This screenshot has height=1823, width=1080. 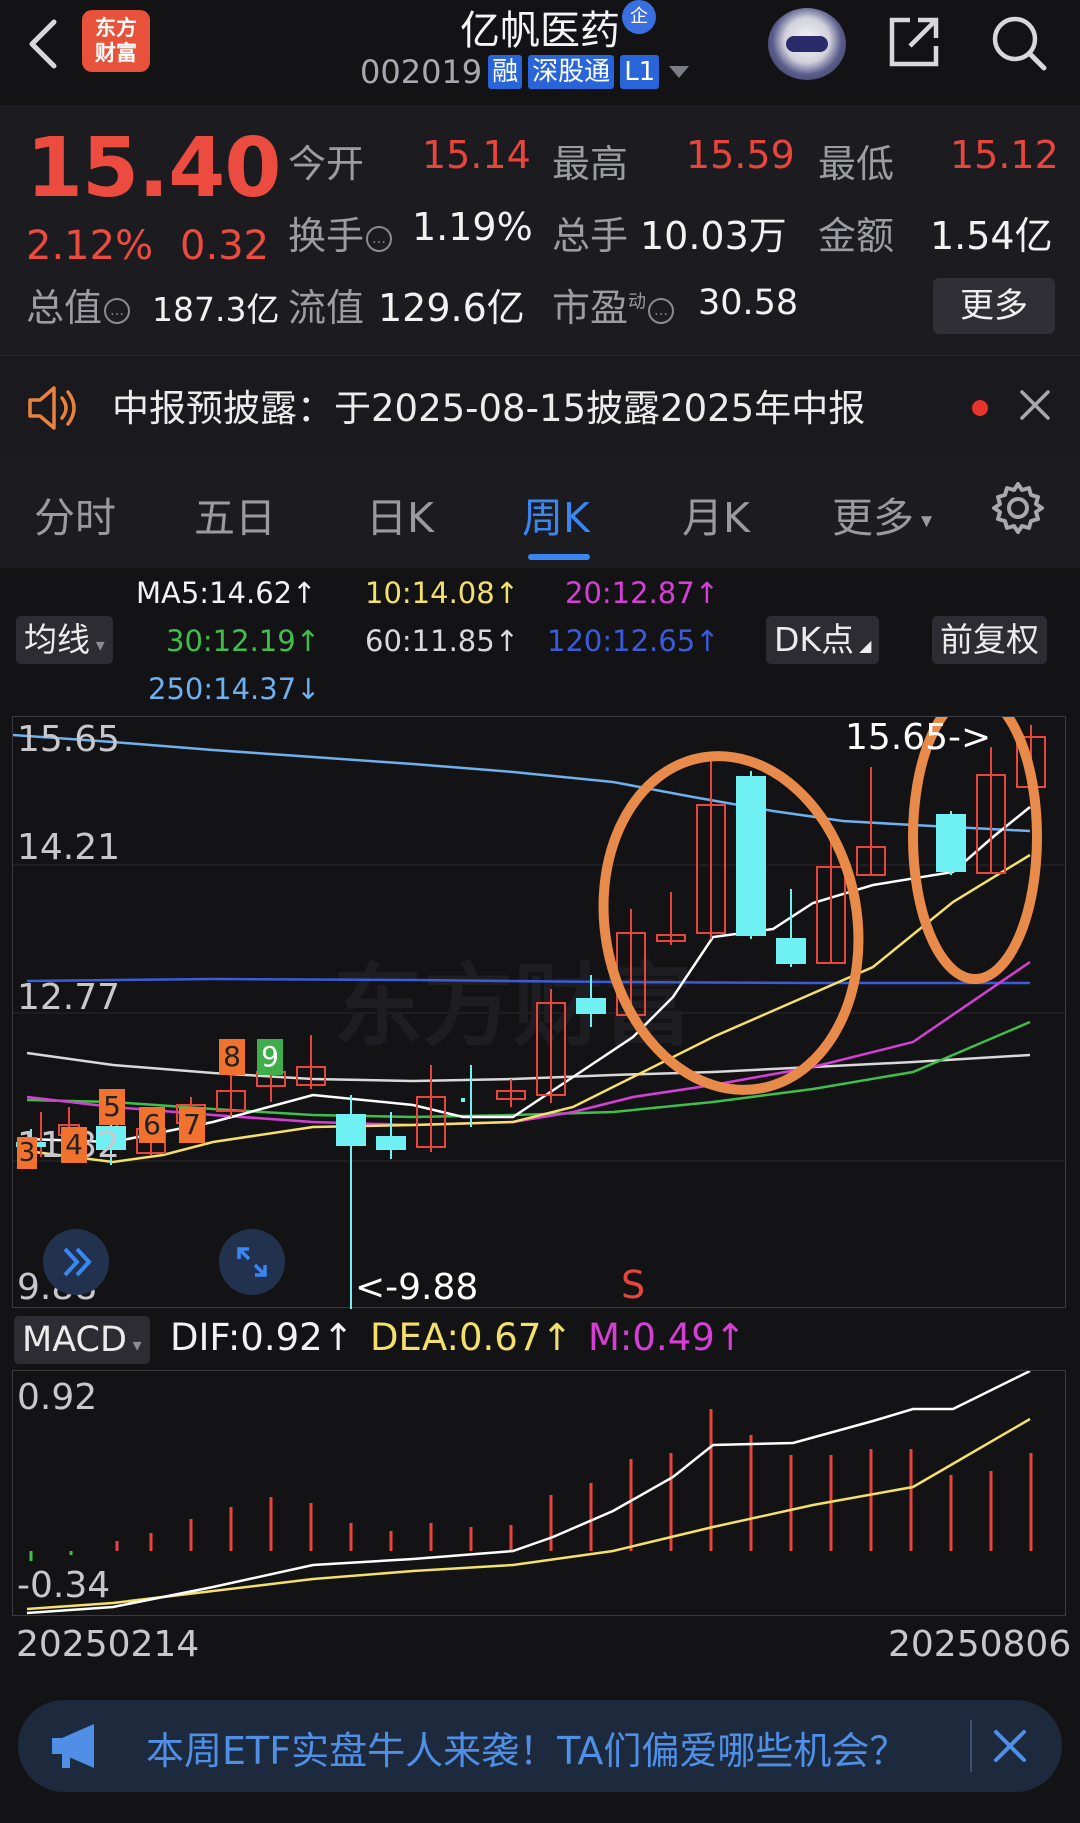 What do you see at coordinates (476, 155) in the screenshot?
I see `open-value: 15.14` at bounding box center [476, 155].